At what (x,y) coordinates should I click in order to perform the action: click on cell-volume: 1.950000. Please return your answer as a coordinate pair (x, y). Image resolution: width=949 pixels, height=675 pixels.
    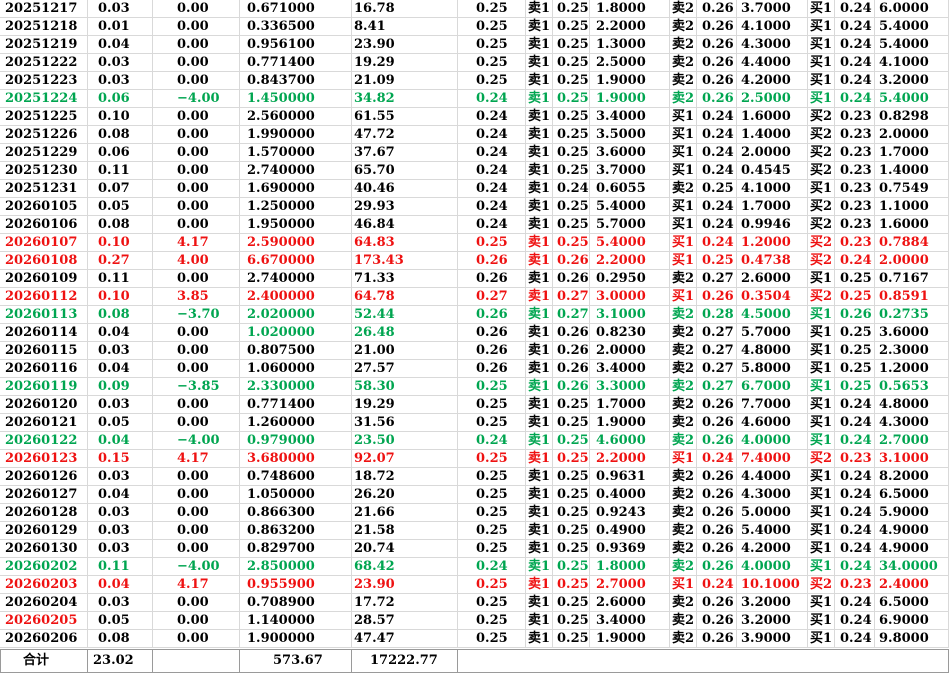
    Looking at the image, I should click on (296, 225).